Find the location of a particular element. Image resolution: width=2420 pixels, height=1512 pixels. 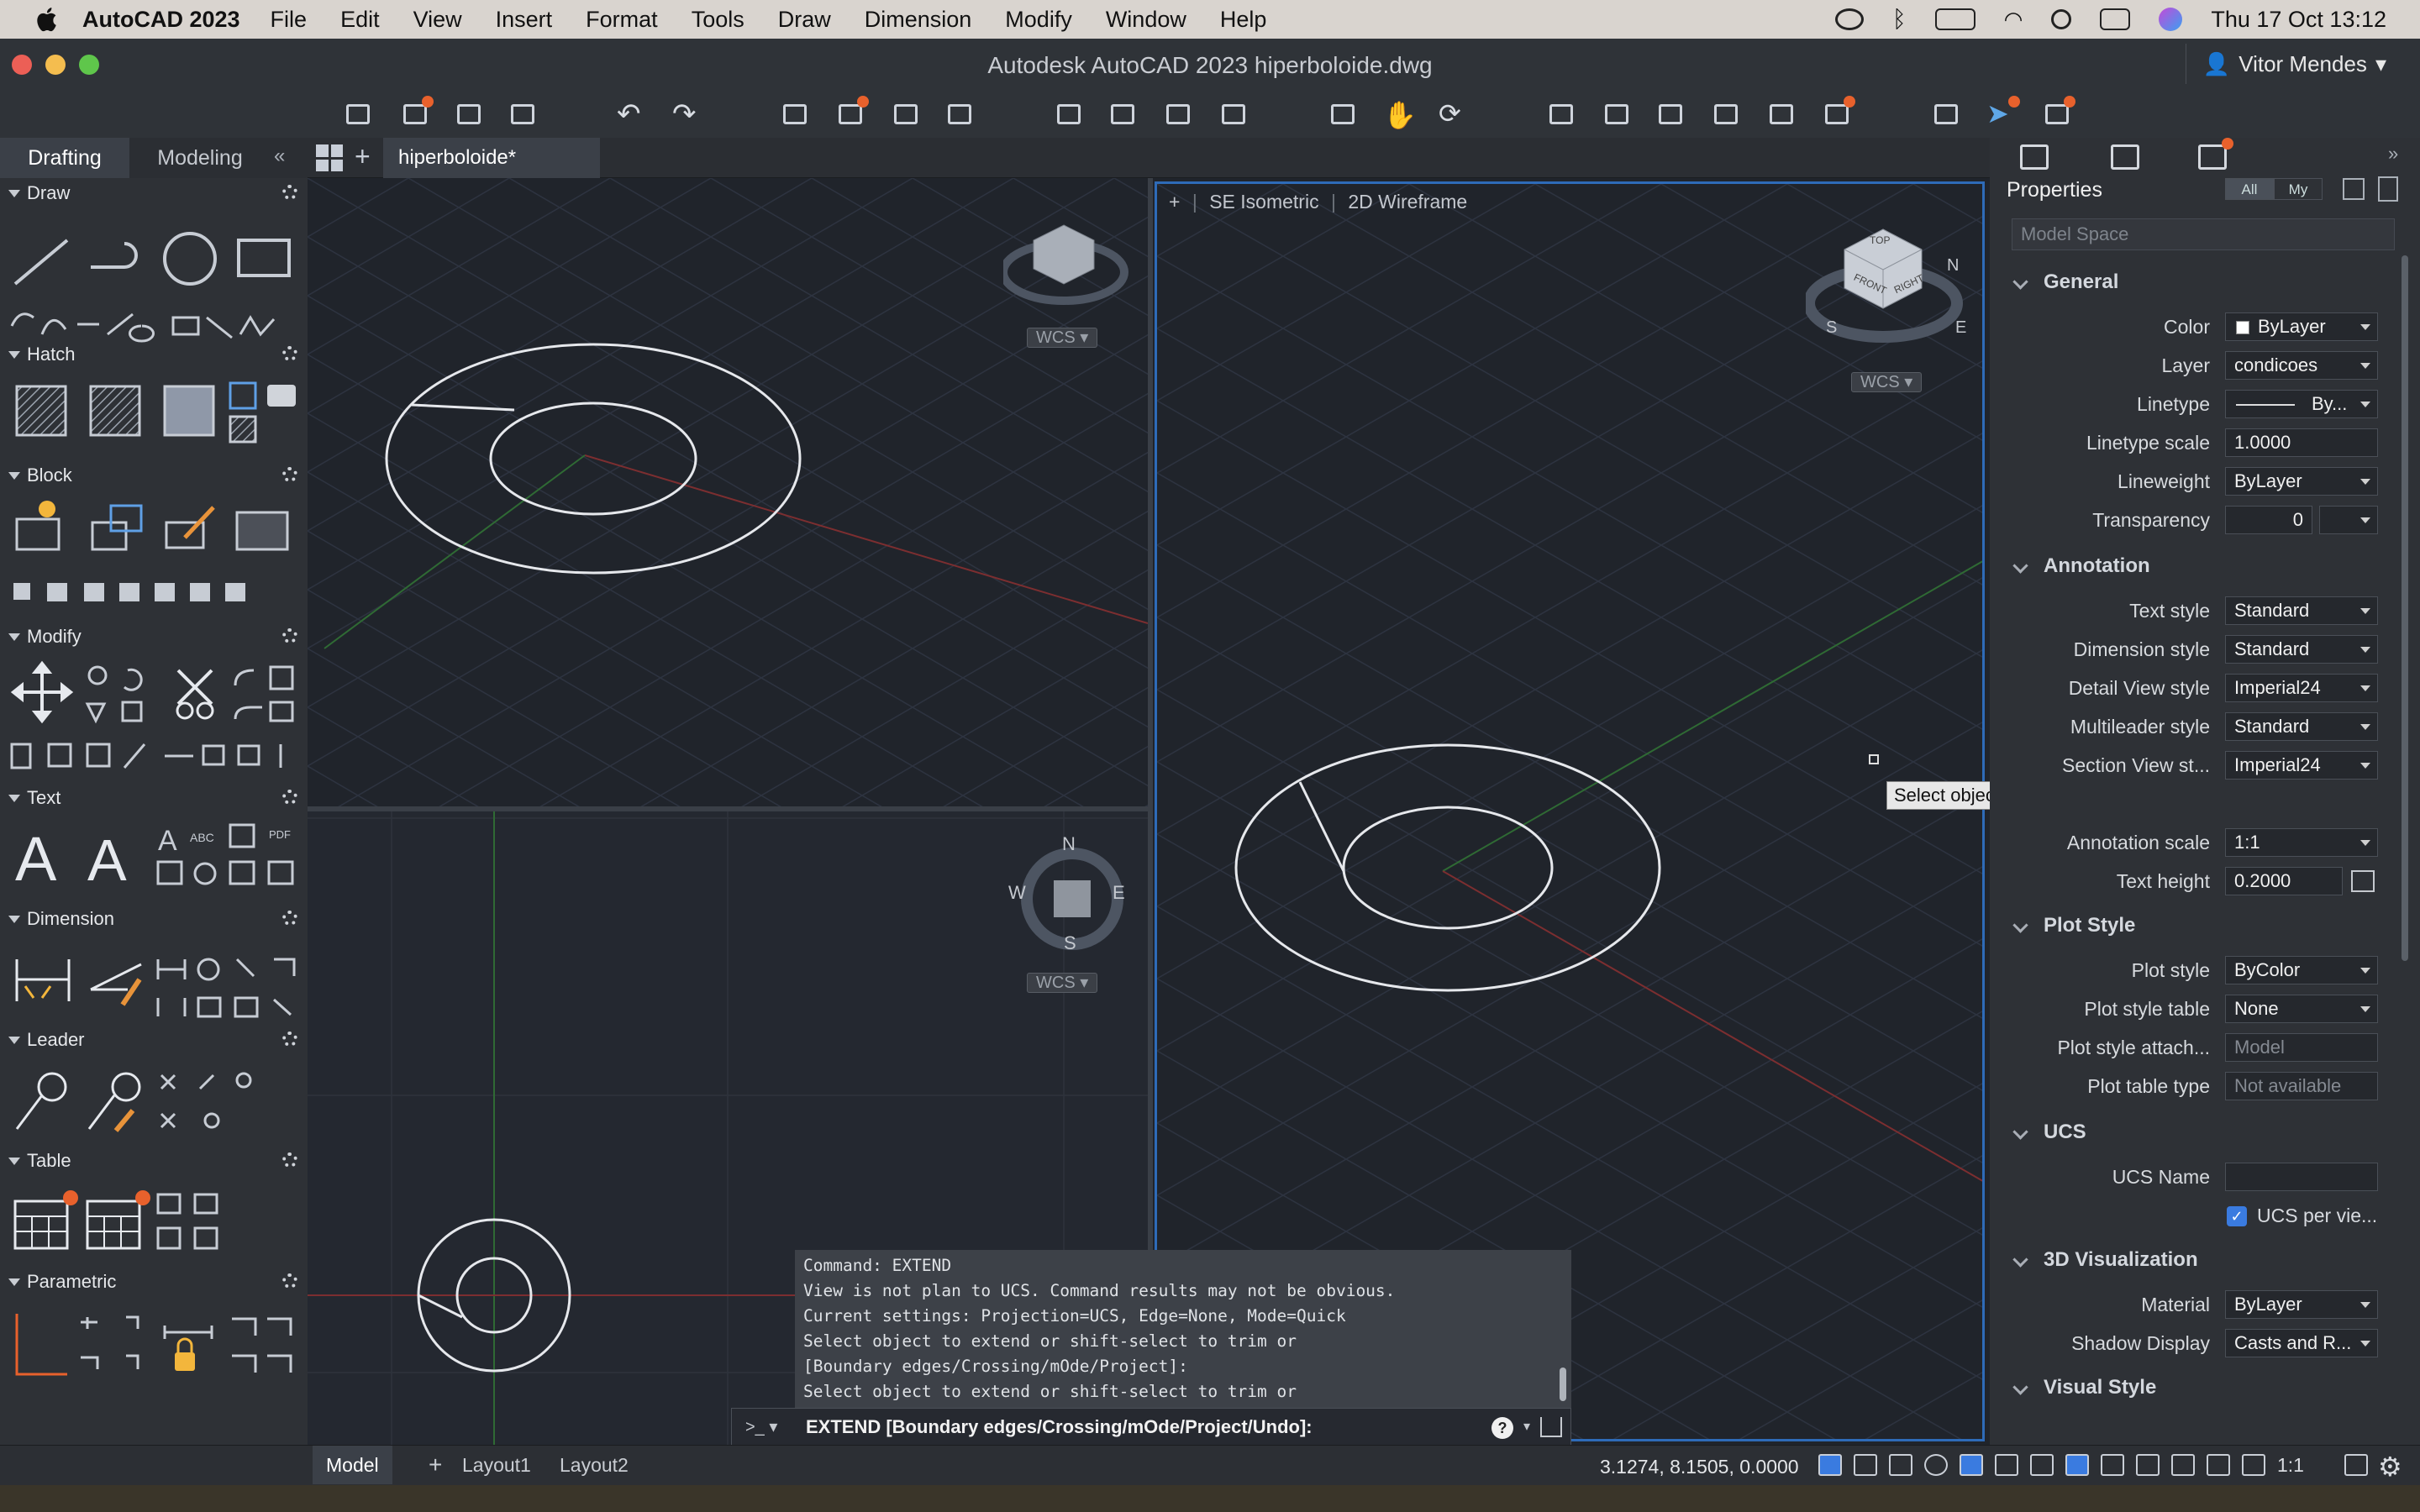

export-pdf-button is located at coordinates (960, 114).